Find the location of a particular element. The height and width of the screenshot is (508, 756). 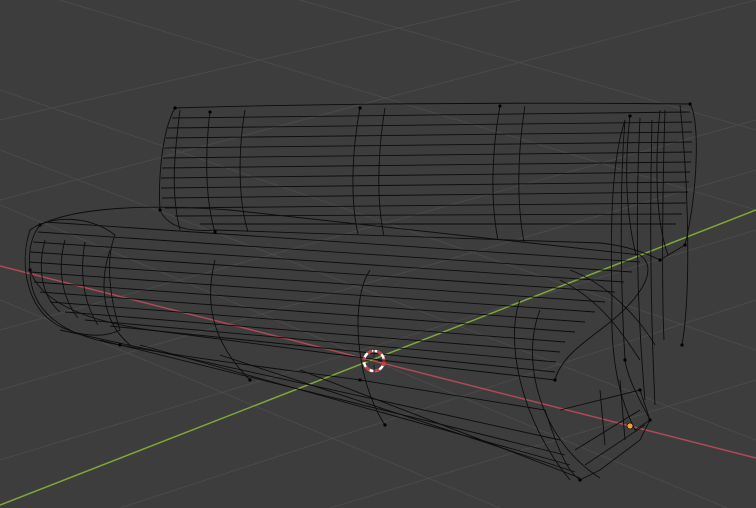

object-origin-icon is located at coordinates (630, 426).